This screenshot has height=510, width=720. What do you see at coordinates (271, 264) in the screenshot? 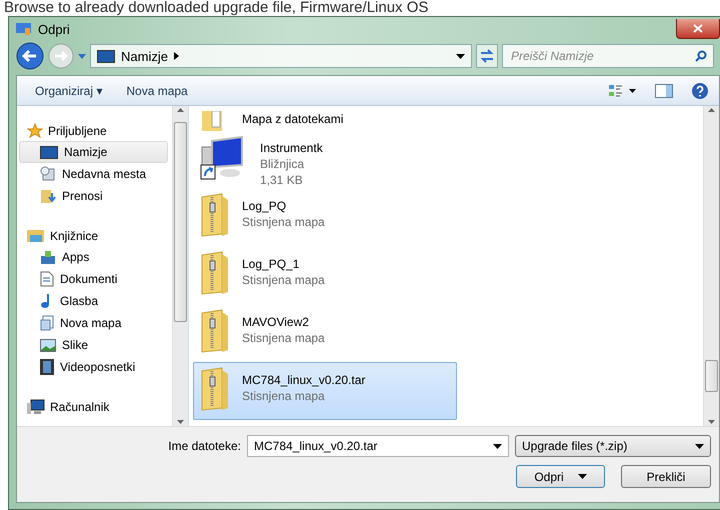
I see `file-name: Log_PQ_1` at bounding box center [271, 264].